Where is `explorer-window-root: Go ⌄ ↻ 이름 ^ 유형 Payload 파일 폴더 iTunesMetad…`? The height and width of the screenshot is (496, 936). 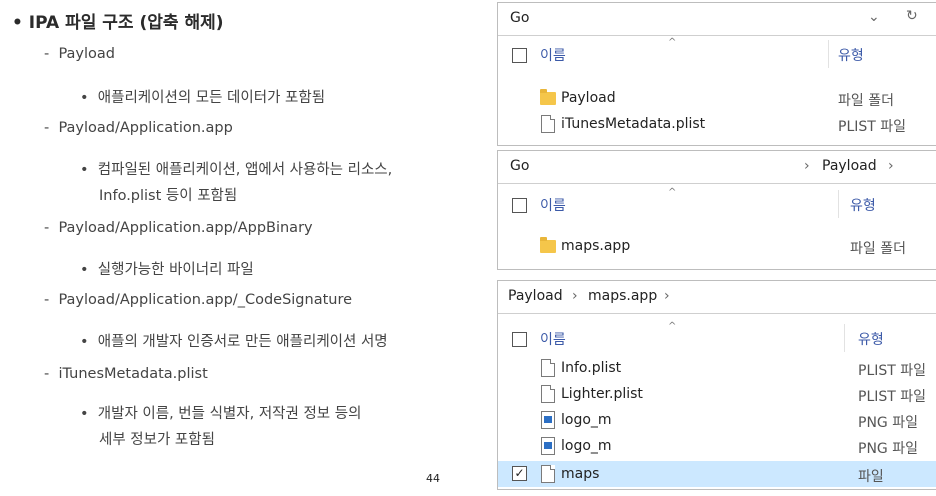
explorer-window-root: Go ⌄ ↻ 이름 ^ 유형 Payload 파일 폴더 iTunesMetad… is located at coordinates (716, 74).